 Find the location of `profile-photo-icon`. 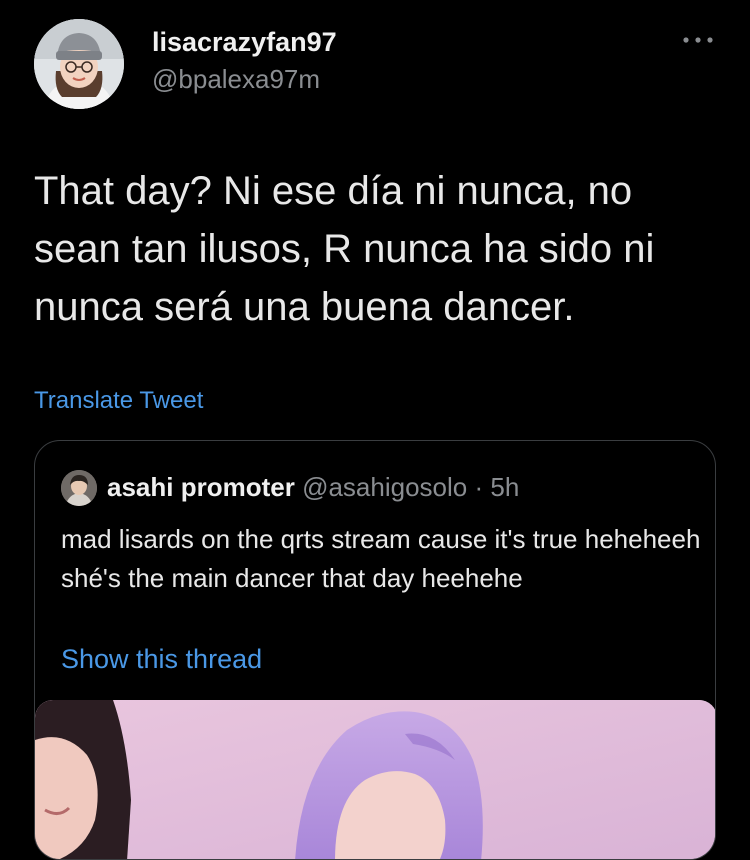

profile-photo-icon is located at coordinates (79, 64).